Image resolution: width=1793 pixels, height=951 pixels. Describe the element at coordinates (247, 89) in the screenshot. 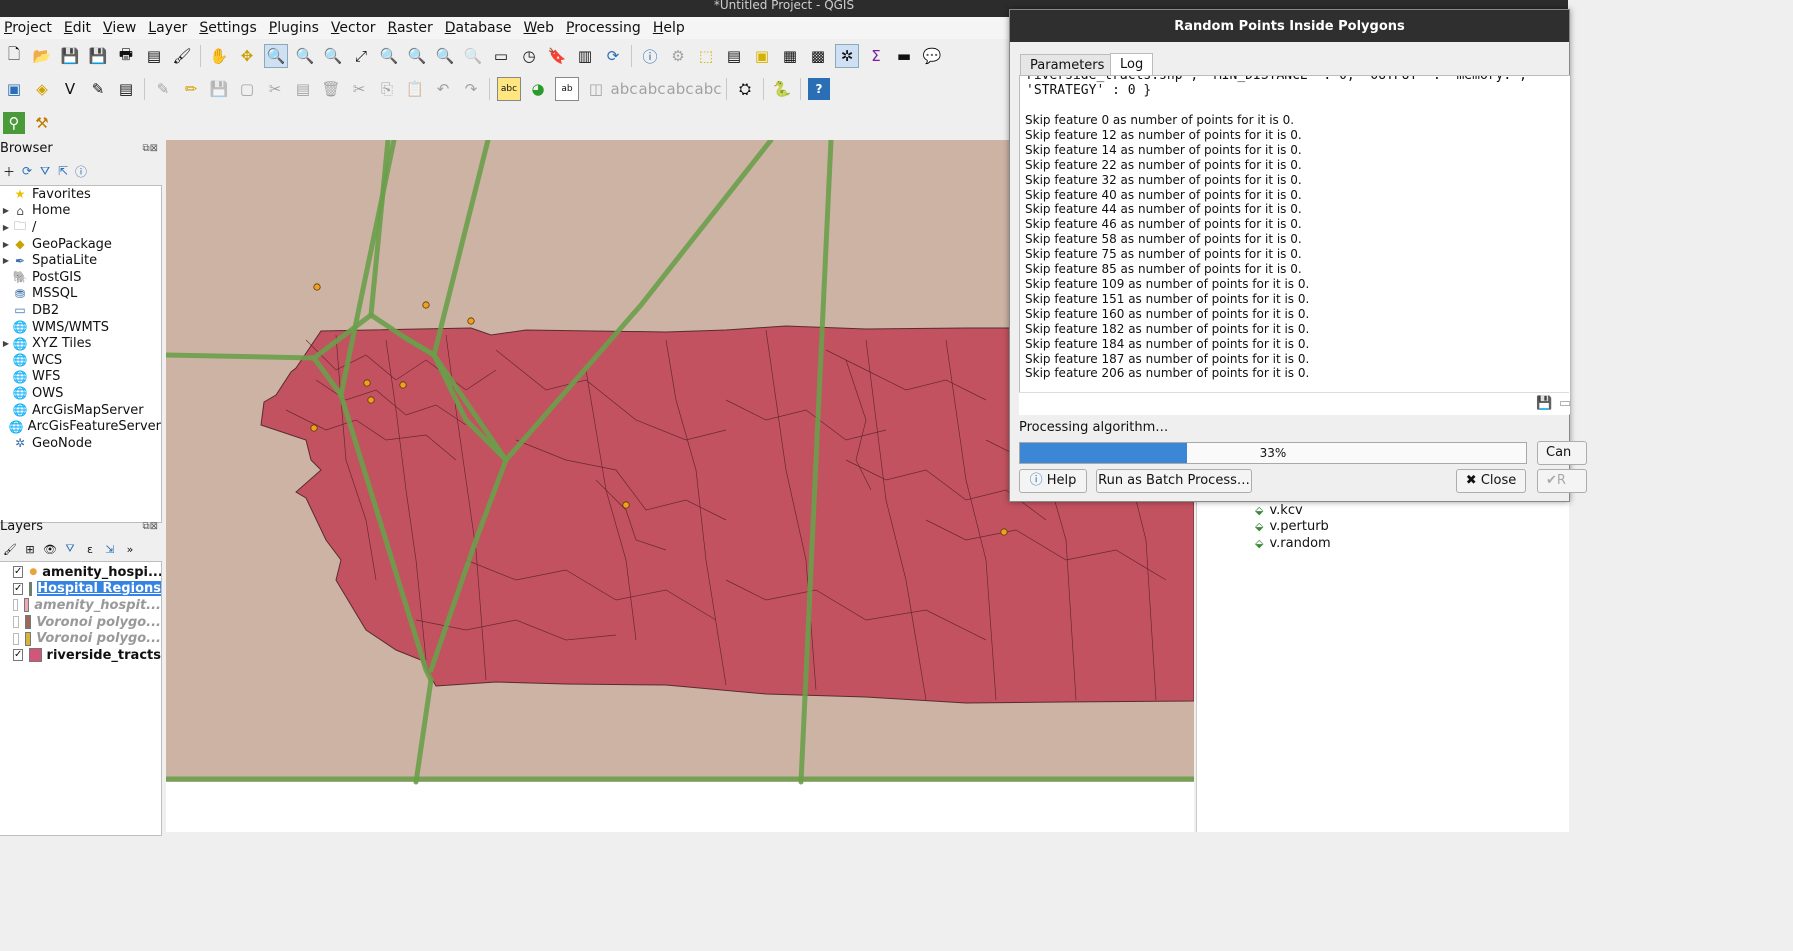

I see `add-feature-icon: ▢` at that location.